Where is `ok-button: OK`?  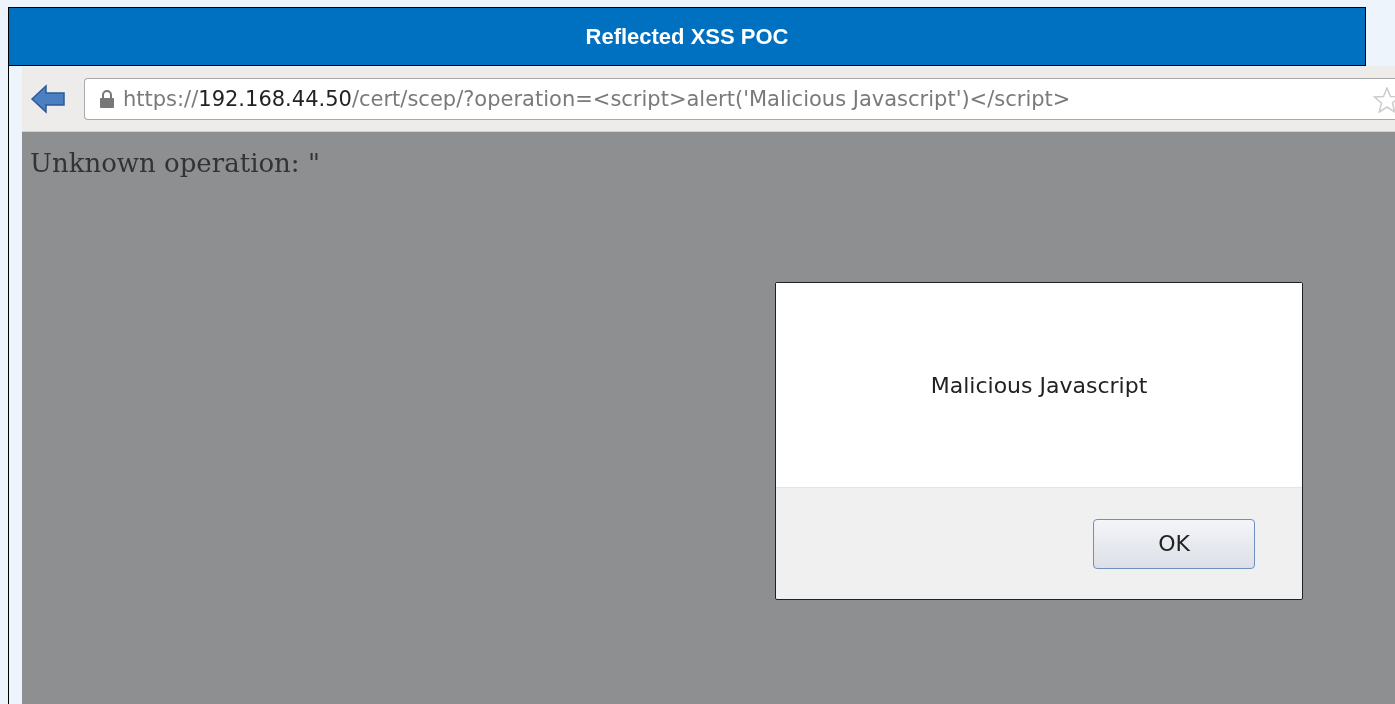 ok-button: OK is located at coordinates (1174, 543).